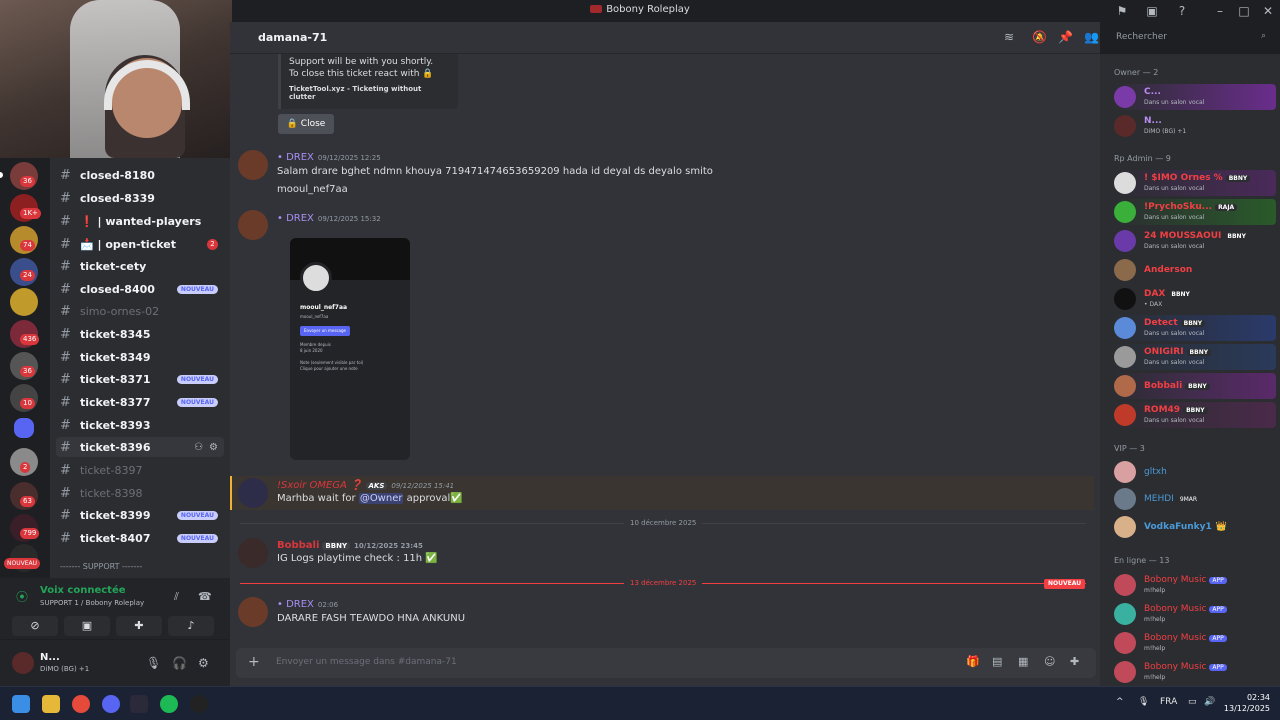  I want to click on channel-item: # ticket-8393, so click(140, 425).